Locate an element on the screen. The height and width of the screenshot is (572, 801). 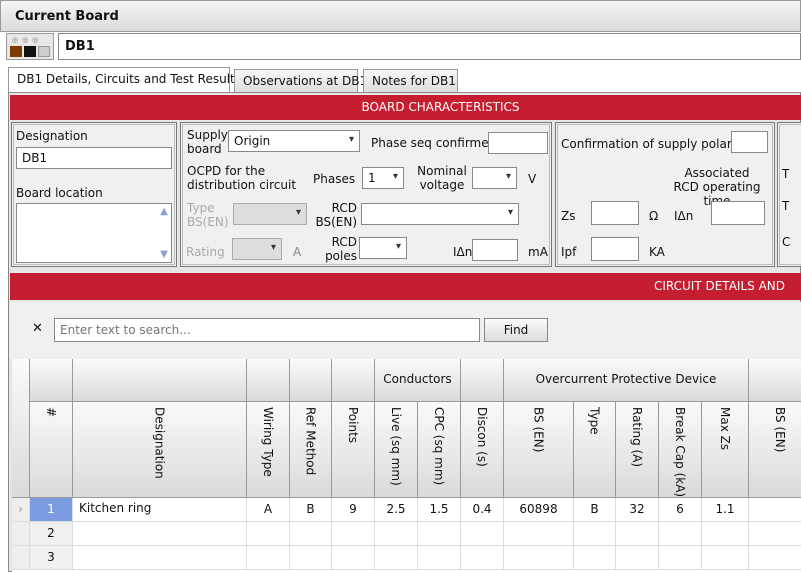
search-input is located at coordinates (267, 330).